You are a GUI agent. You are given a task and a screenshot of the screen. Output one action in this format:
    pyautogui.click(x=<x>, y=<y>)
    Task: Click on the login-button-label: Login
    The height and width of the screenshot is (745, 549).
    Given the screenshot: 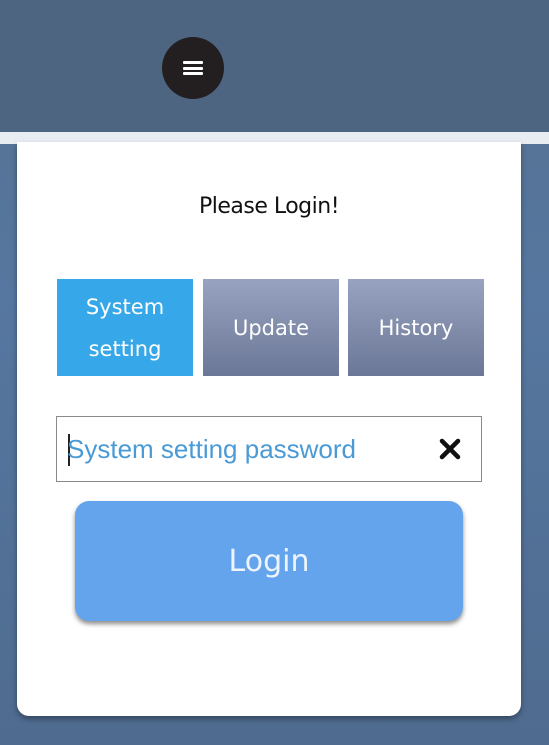 What is the action you would take?
    pyautogui.click(x=269, y=561)
    